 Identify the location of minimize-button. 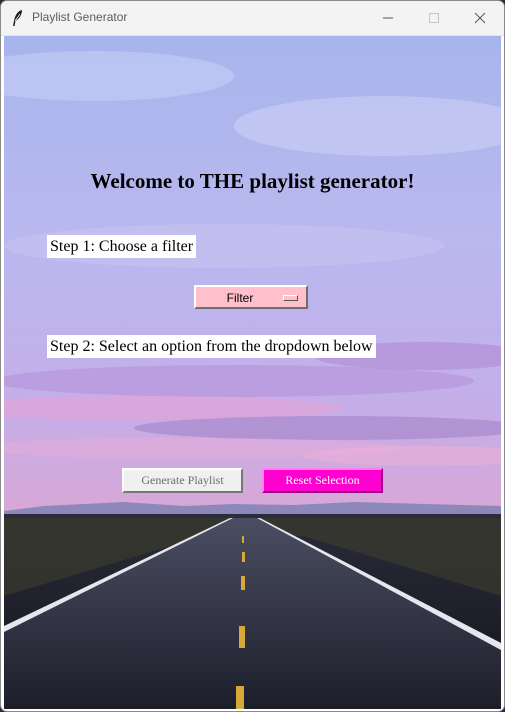
(388, 18).